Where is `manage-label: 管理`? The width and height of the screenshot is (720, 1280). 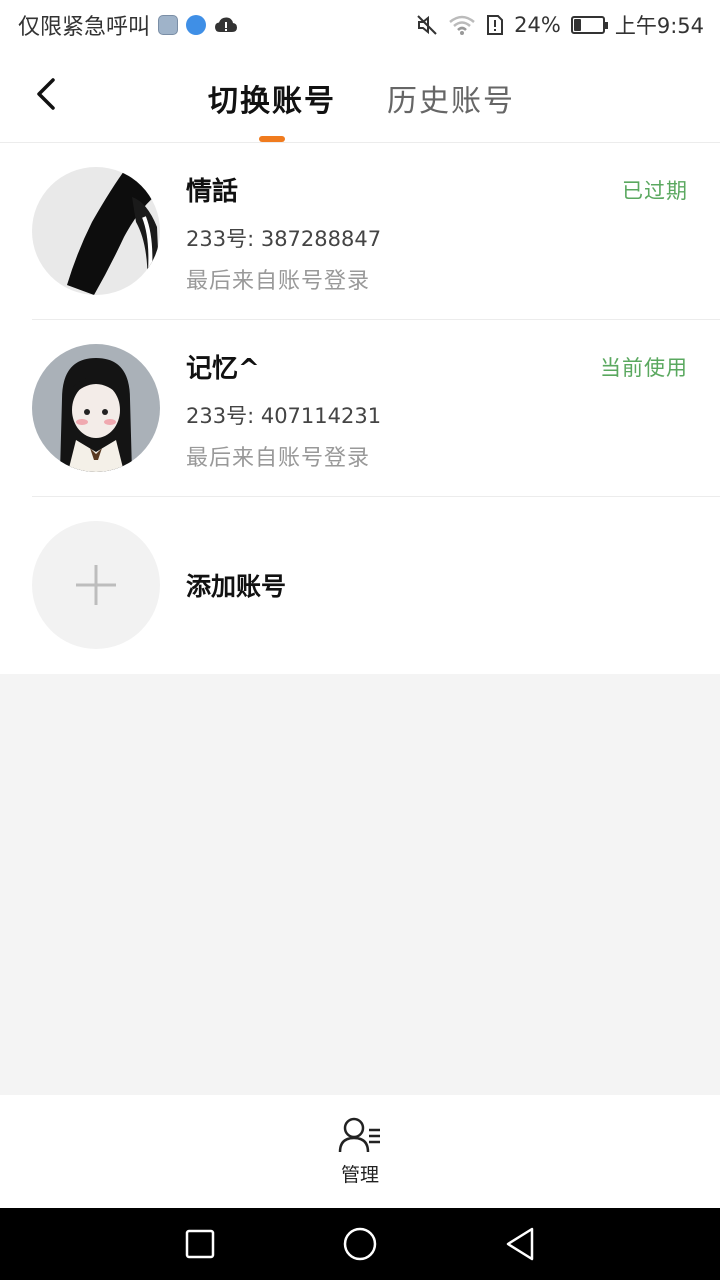
manage-label: 管理 is located at coordinates (359, 1175).